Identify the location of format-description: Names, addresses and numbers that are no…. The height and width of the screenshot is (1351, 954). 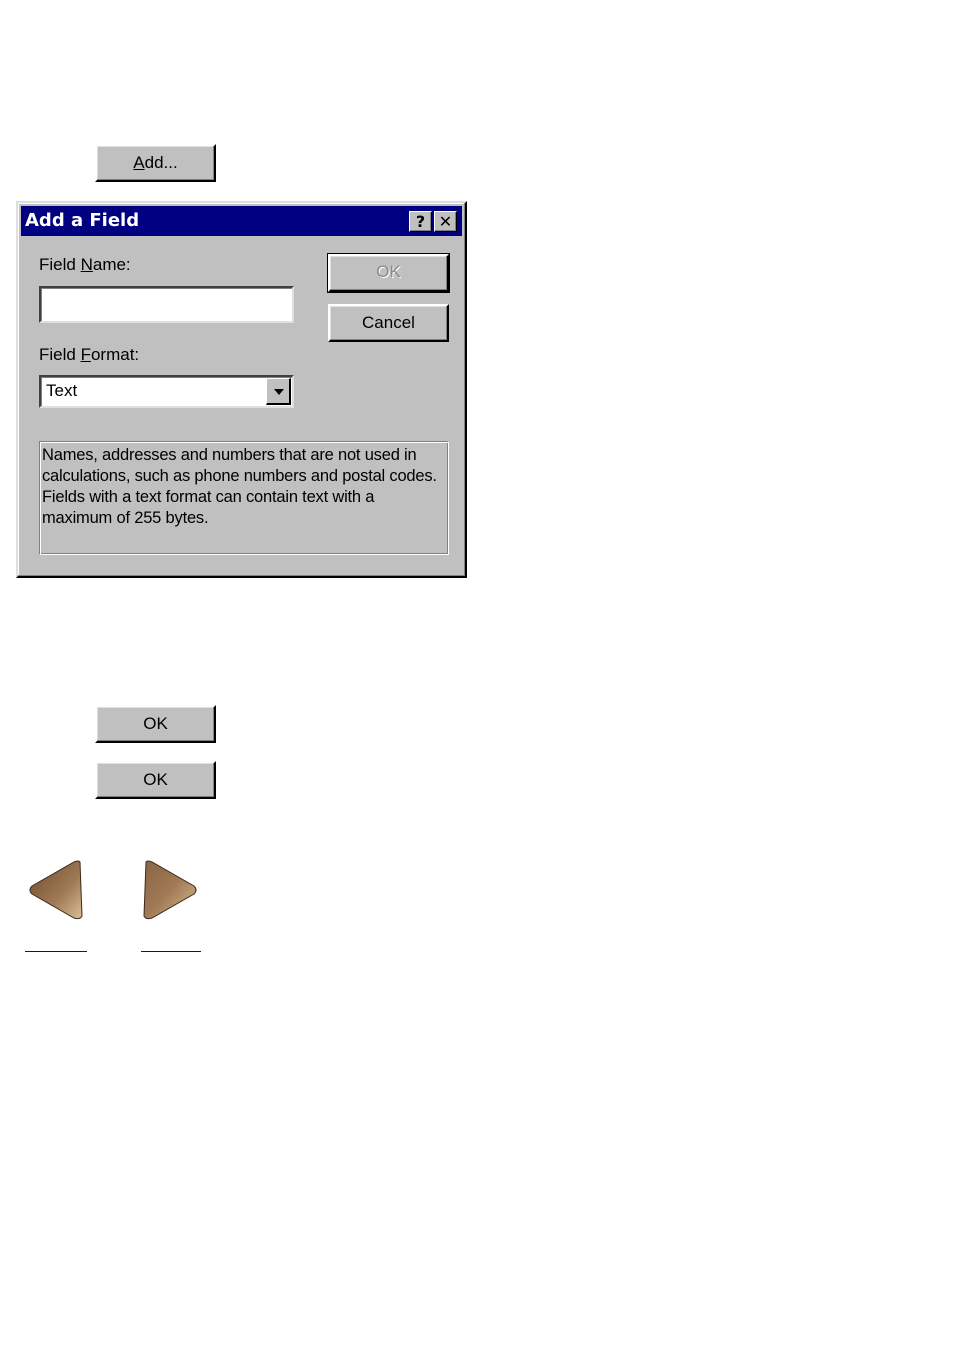
(244, 498).